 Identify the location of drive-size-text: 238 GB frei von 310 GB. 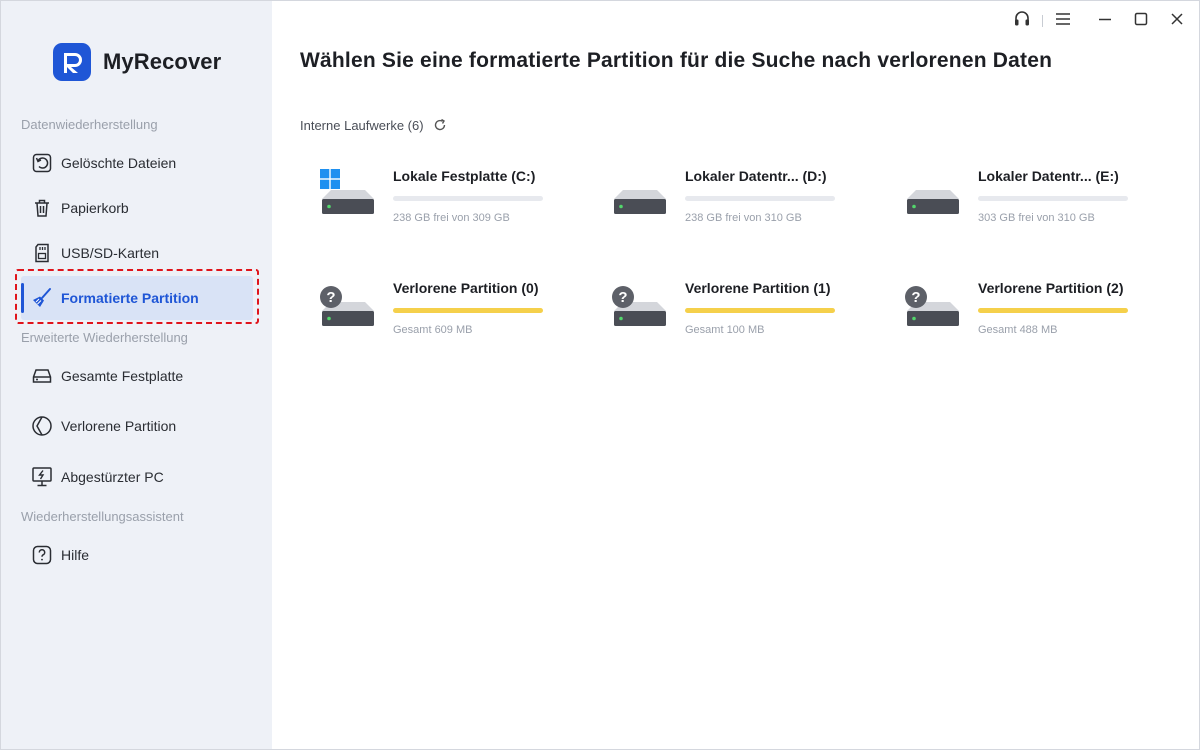
(743, 218).